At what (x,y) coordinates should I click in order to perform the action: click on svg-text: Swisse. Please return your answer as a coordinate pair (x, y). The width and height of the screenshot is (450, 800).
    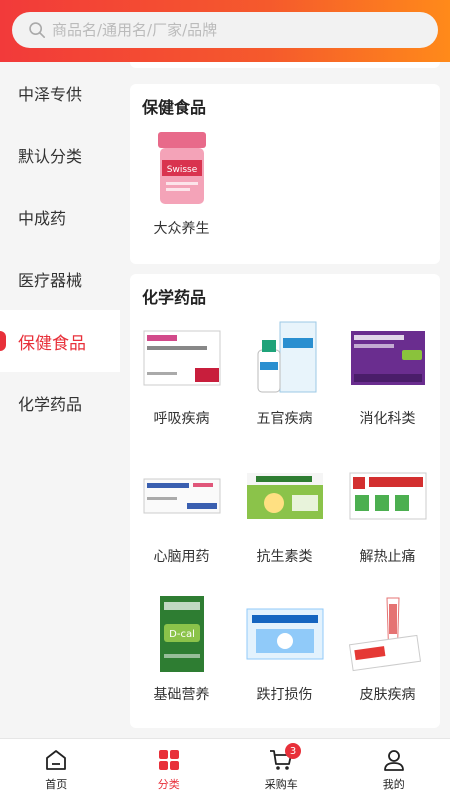
    Looking at the image, I should click on (181, 170).